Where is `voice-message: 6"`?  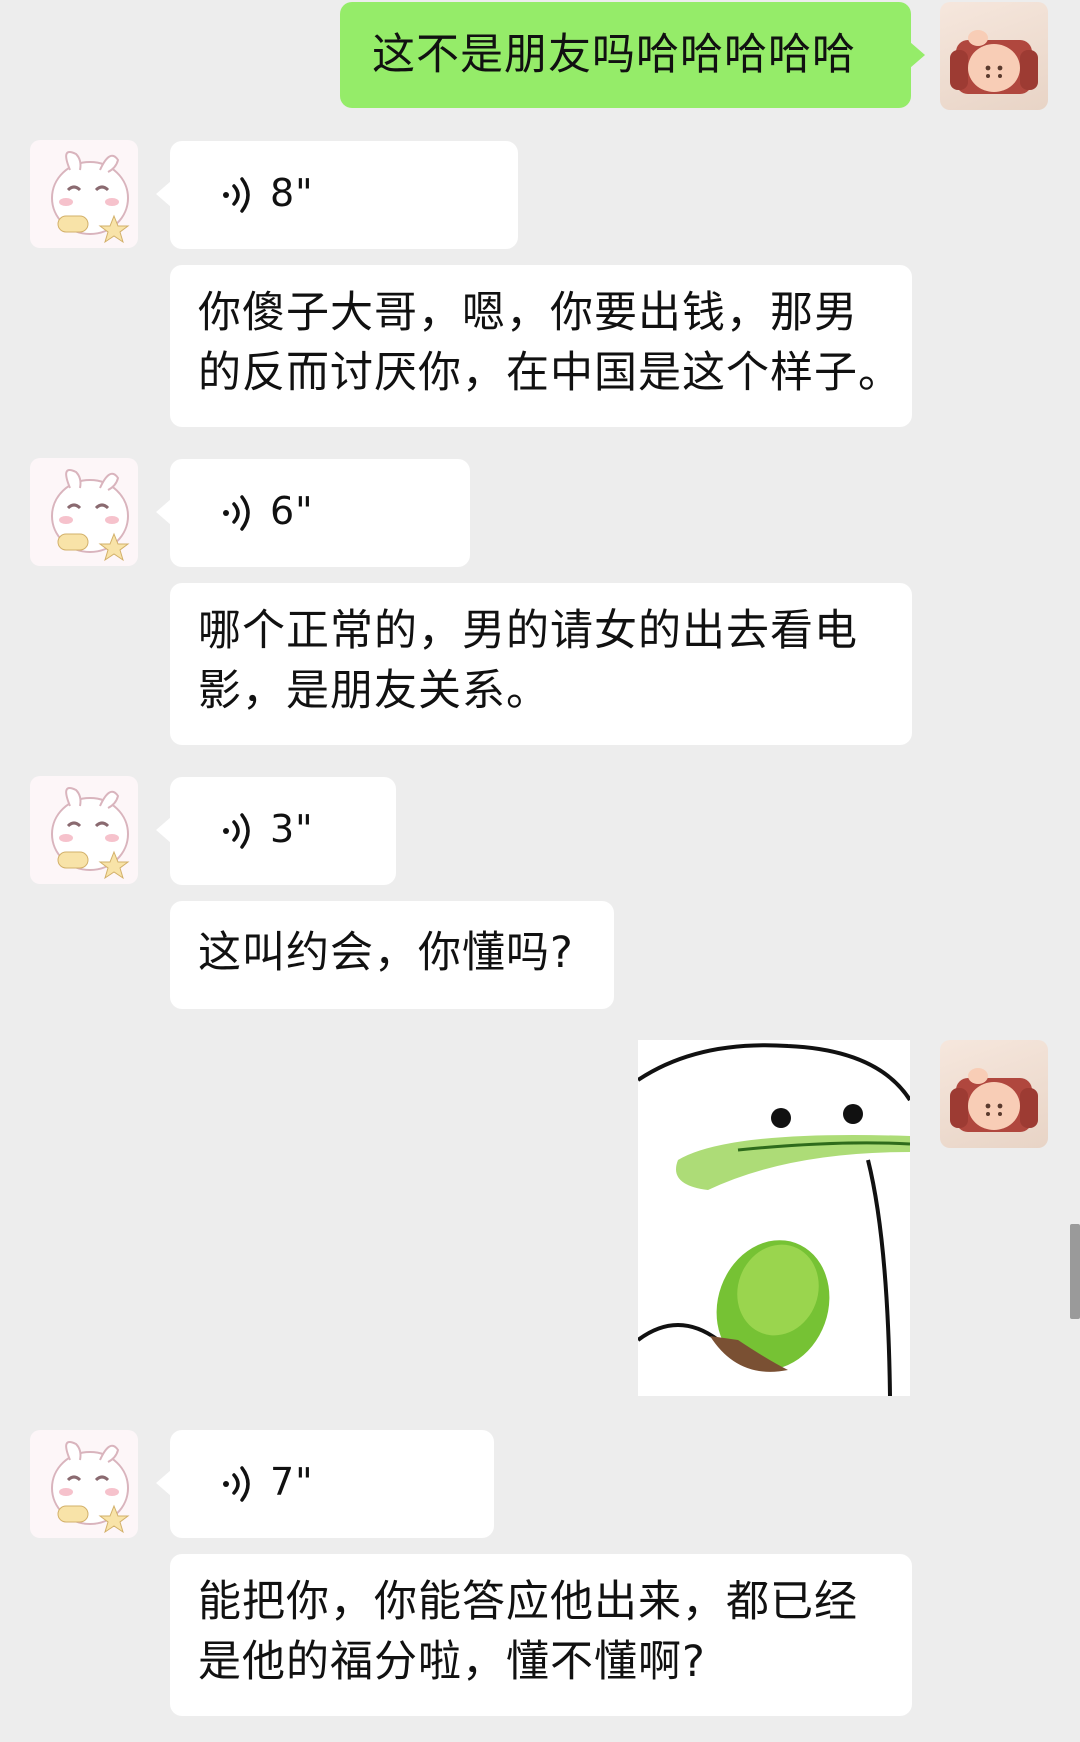 voice-message: 6" is located at coordinates (313, 513).